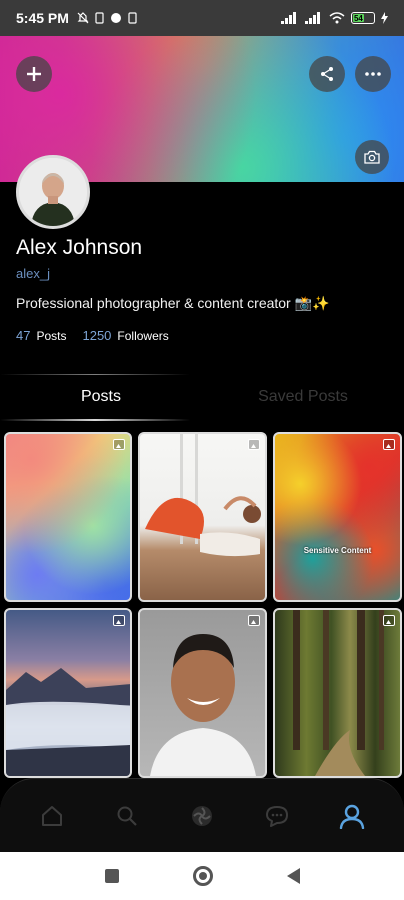 This screenshot has width=404, height=900. Describe the element at coordinates (384, 18) in the screenshot. I see `charging-icon` at that location.